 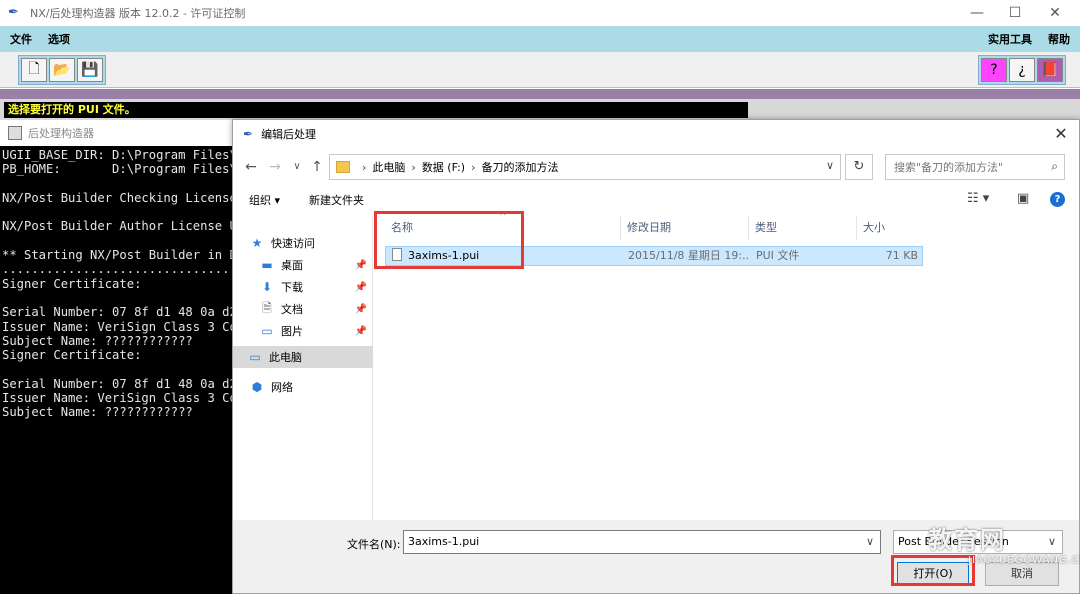 I want to click on menu-options: 选项, so click(x=59, y=39).